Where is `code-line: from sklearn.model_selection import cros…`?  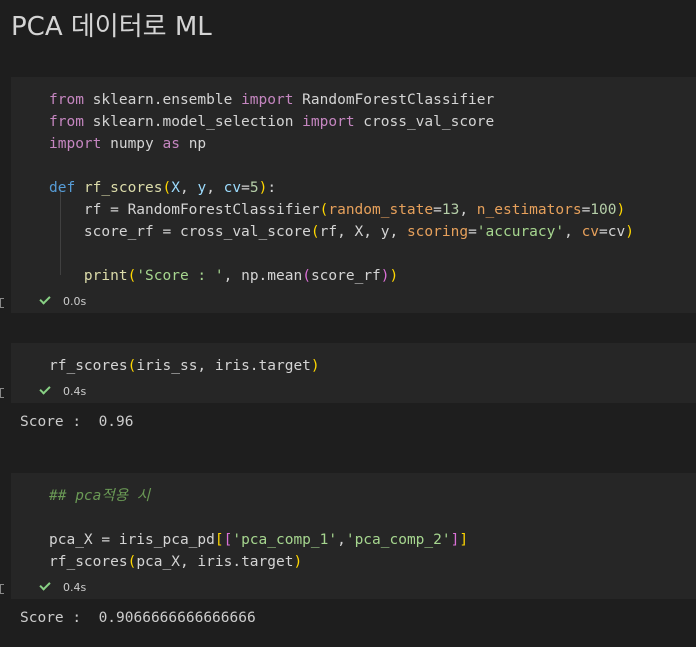
code-line: from sklearn.model_selection import cros… is located at coordinates (271, 122).